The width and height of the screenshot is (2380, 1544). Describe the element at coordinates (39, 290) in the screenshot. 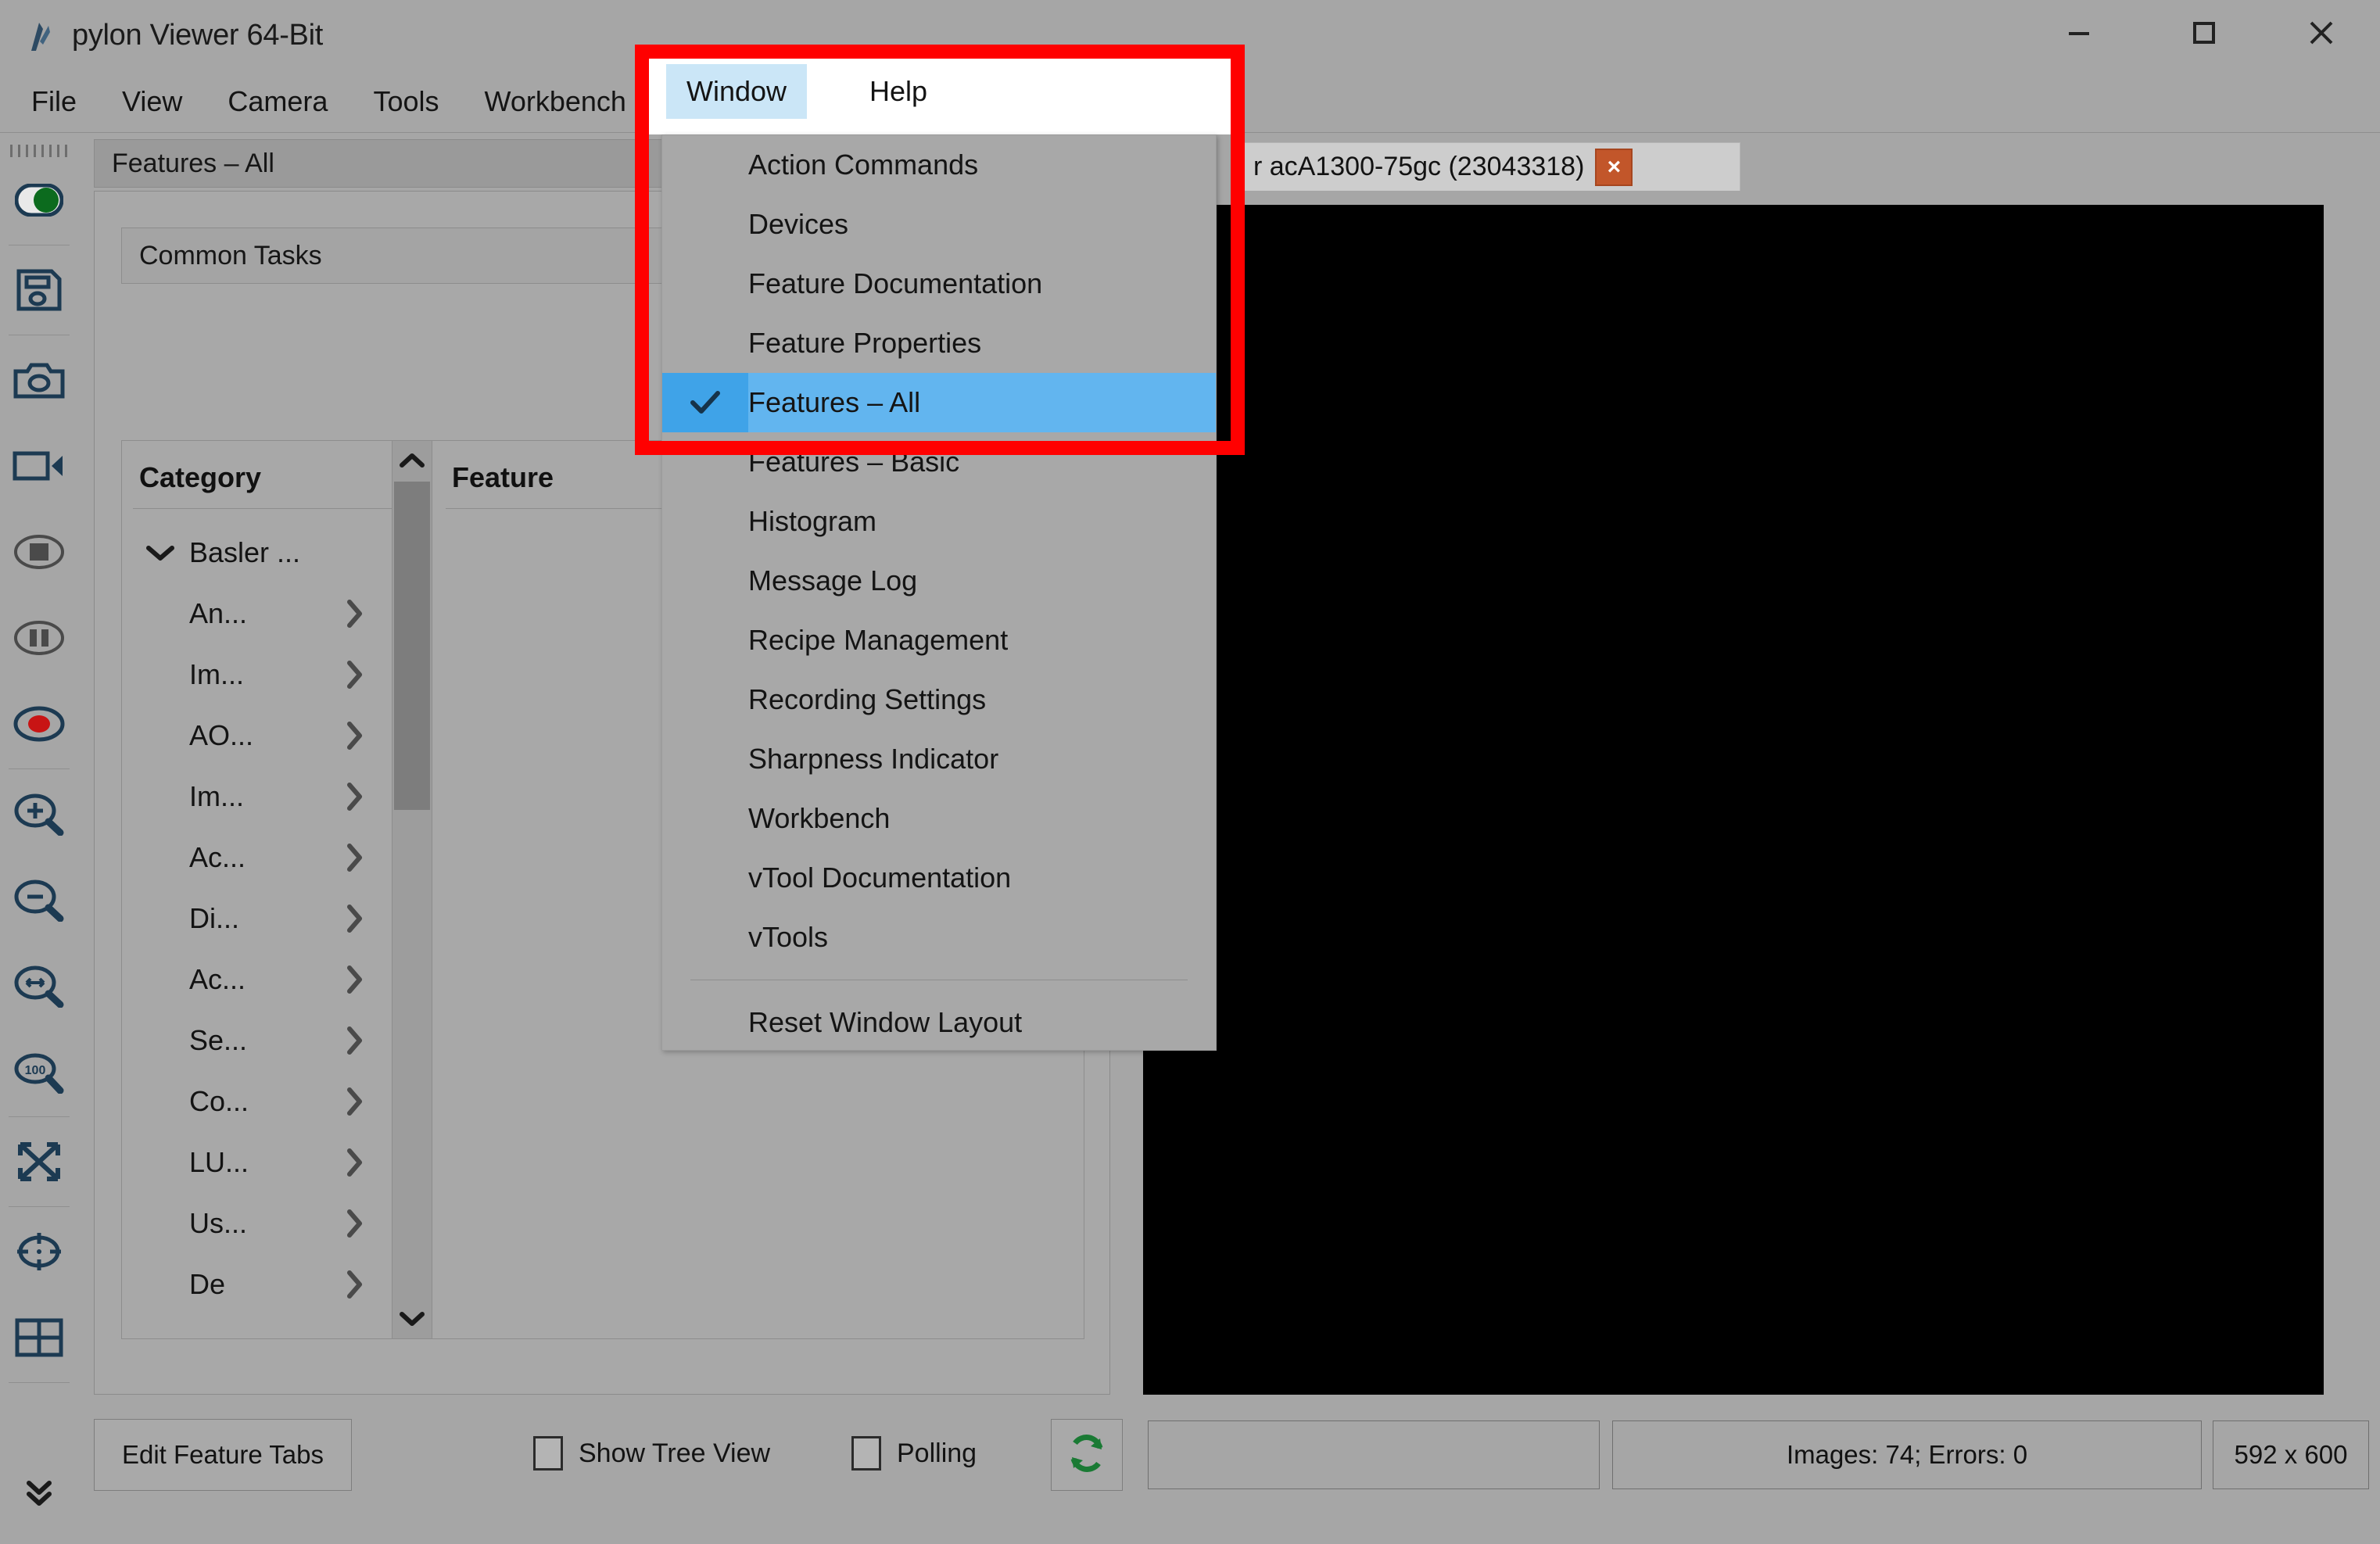

I see `save-image-icon` at that location.